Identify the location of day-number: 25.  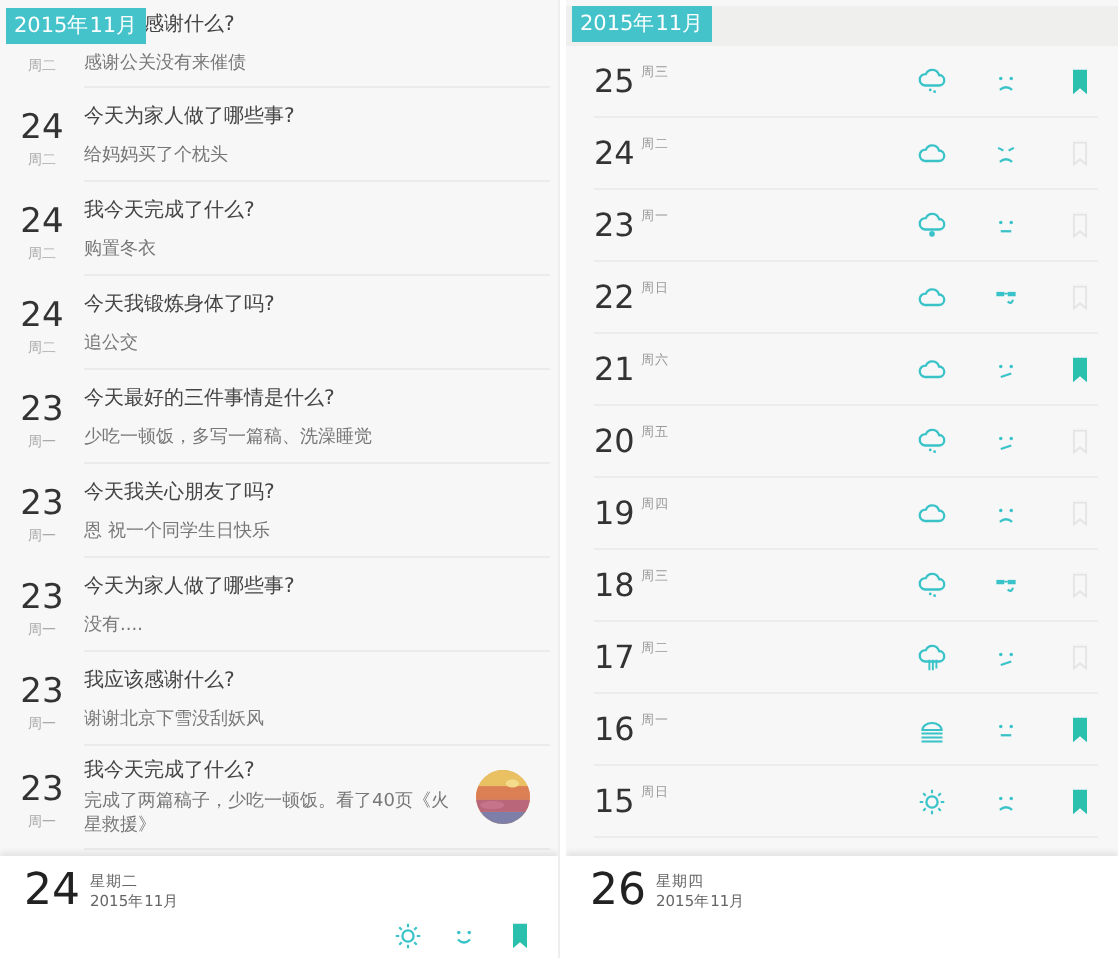
(614, 81).